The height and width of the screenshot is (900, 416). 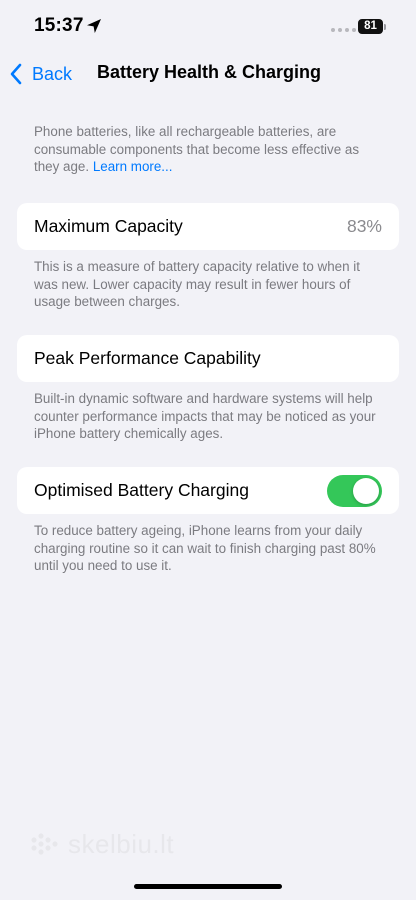 I want to click on status-time: 15:37, so click(x=59, y=25).